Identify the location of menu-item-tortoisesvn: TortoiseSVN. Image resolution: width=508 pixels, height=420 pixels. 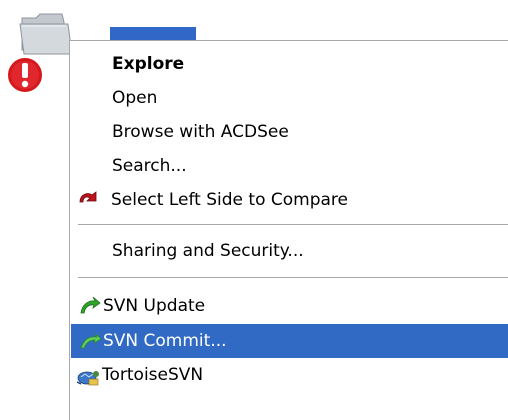
(289, 375).